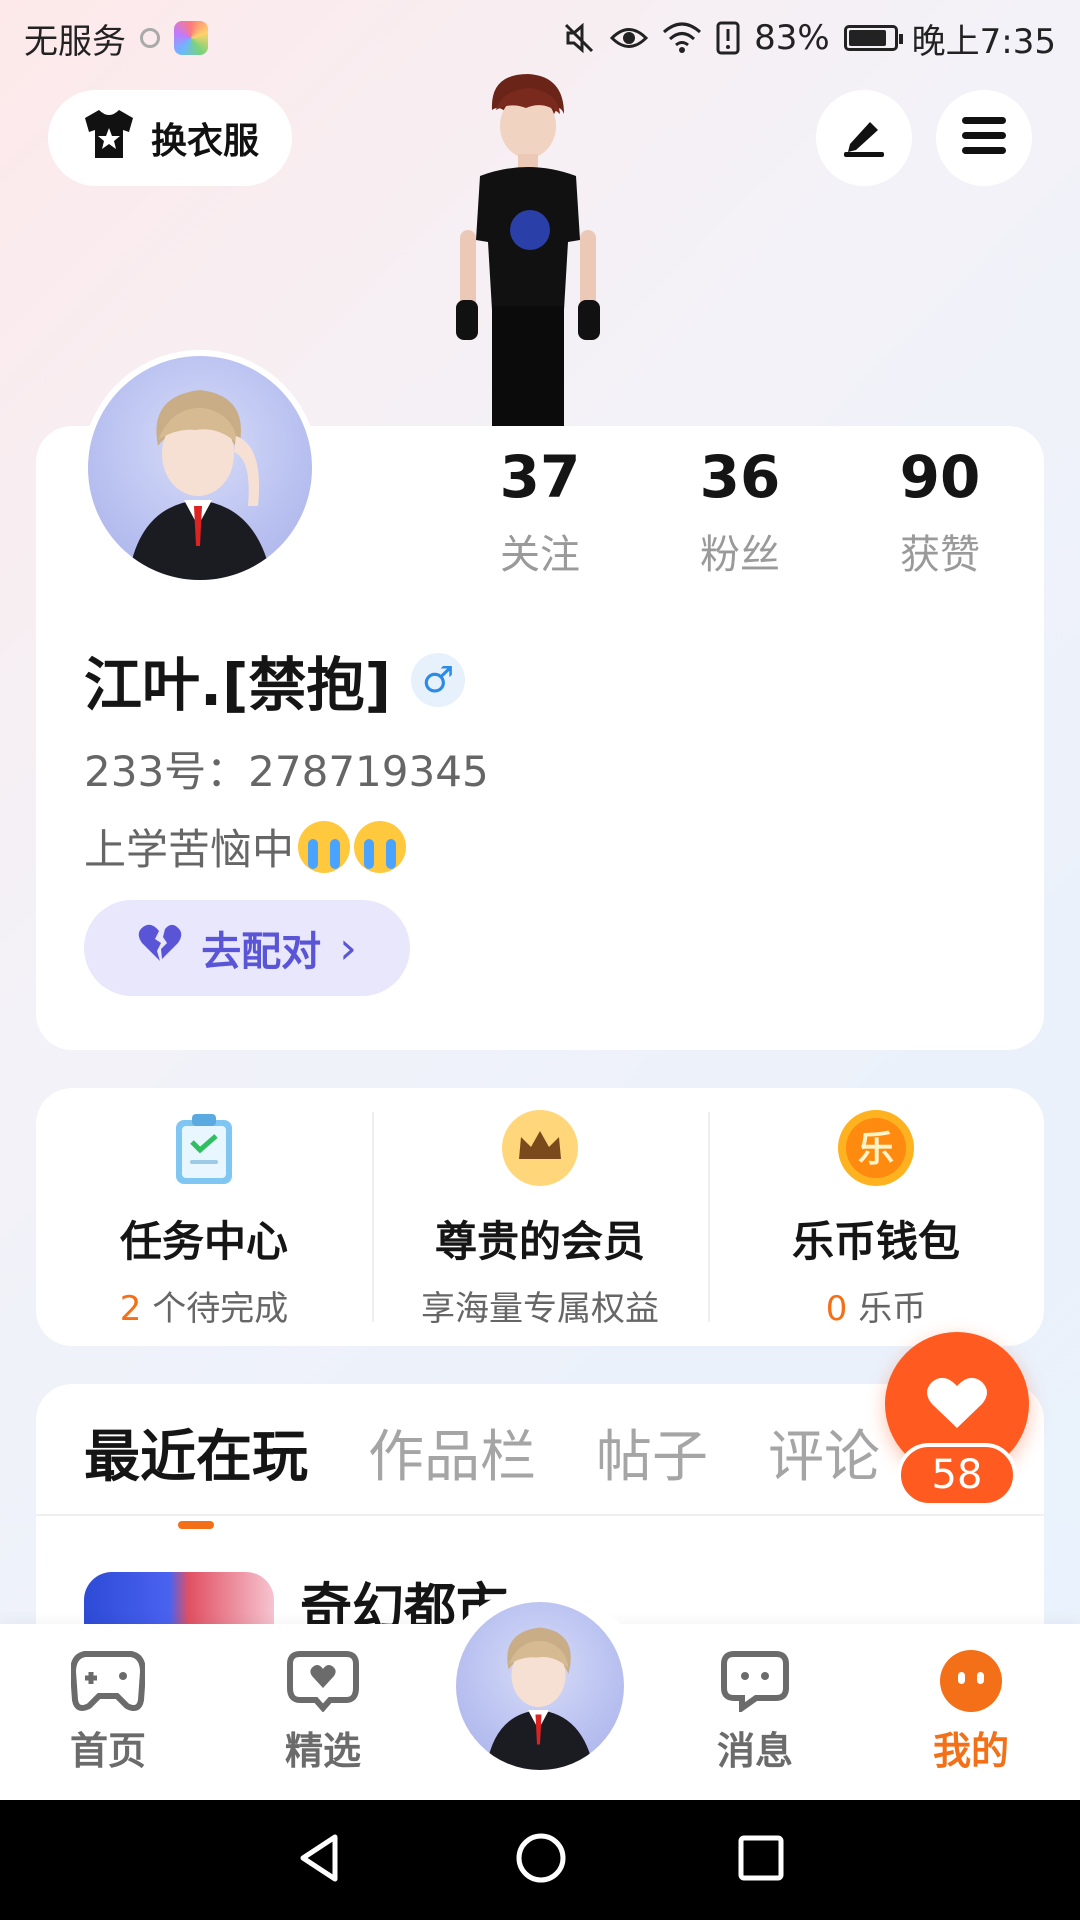 This screenshot has height=1920, width=1080. I want to click on service-title: 尊贵的会员, so click(539, 1241).